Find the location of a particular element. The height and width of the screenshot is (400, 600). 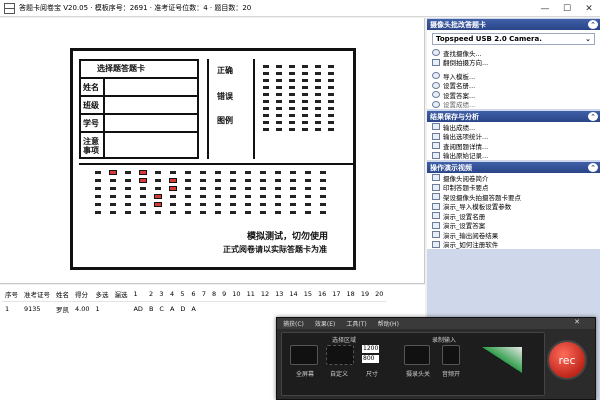

raw-icon is located at coordinates (436, 155).